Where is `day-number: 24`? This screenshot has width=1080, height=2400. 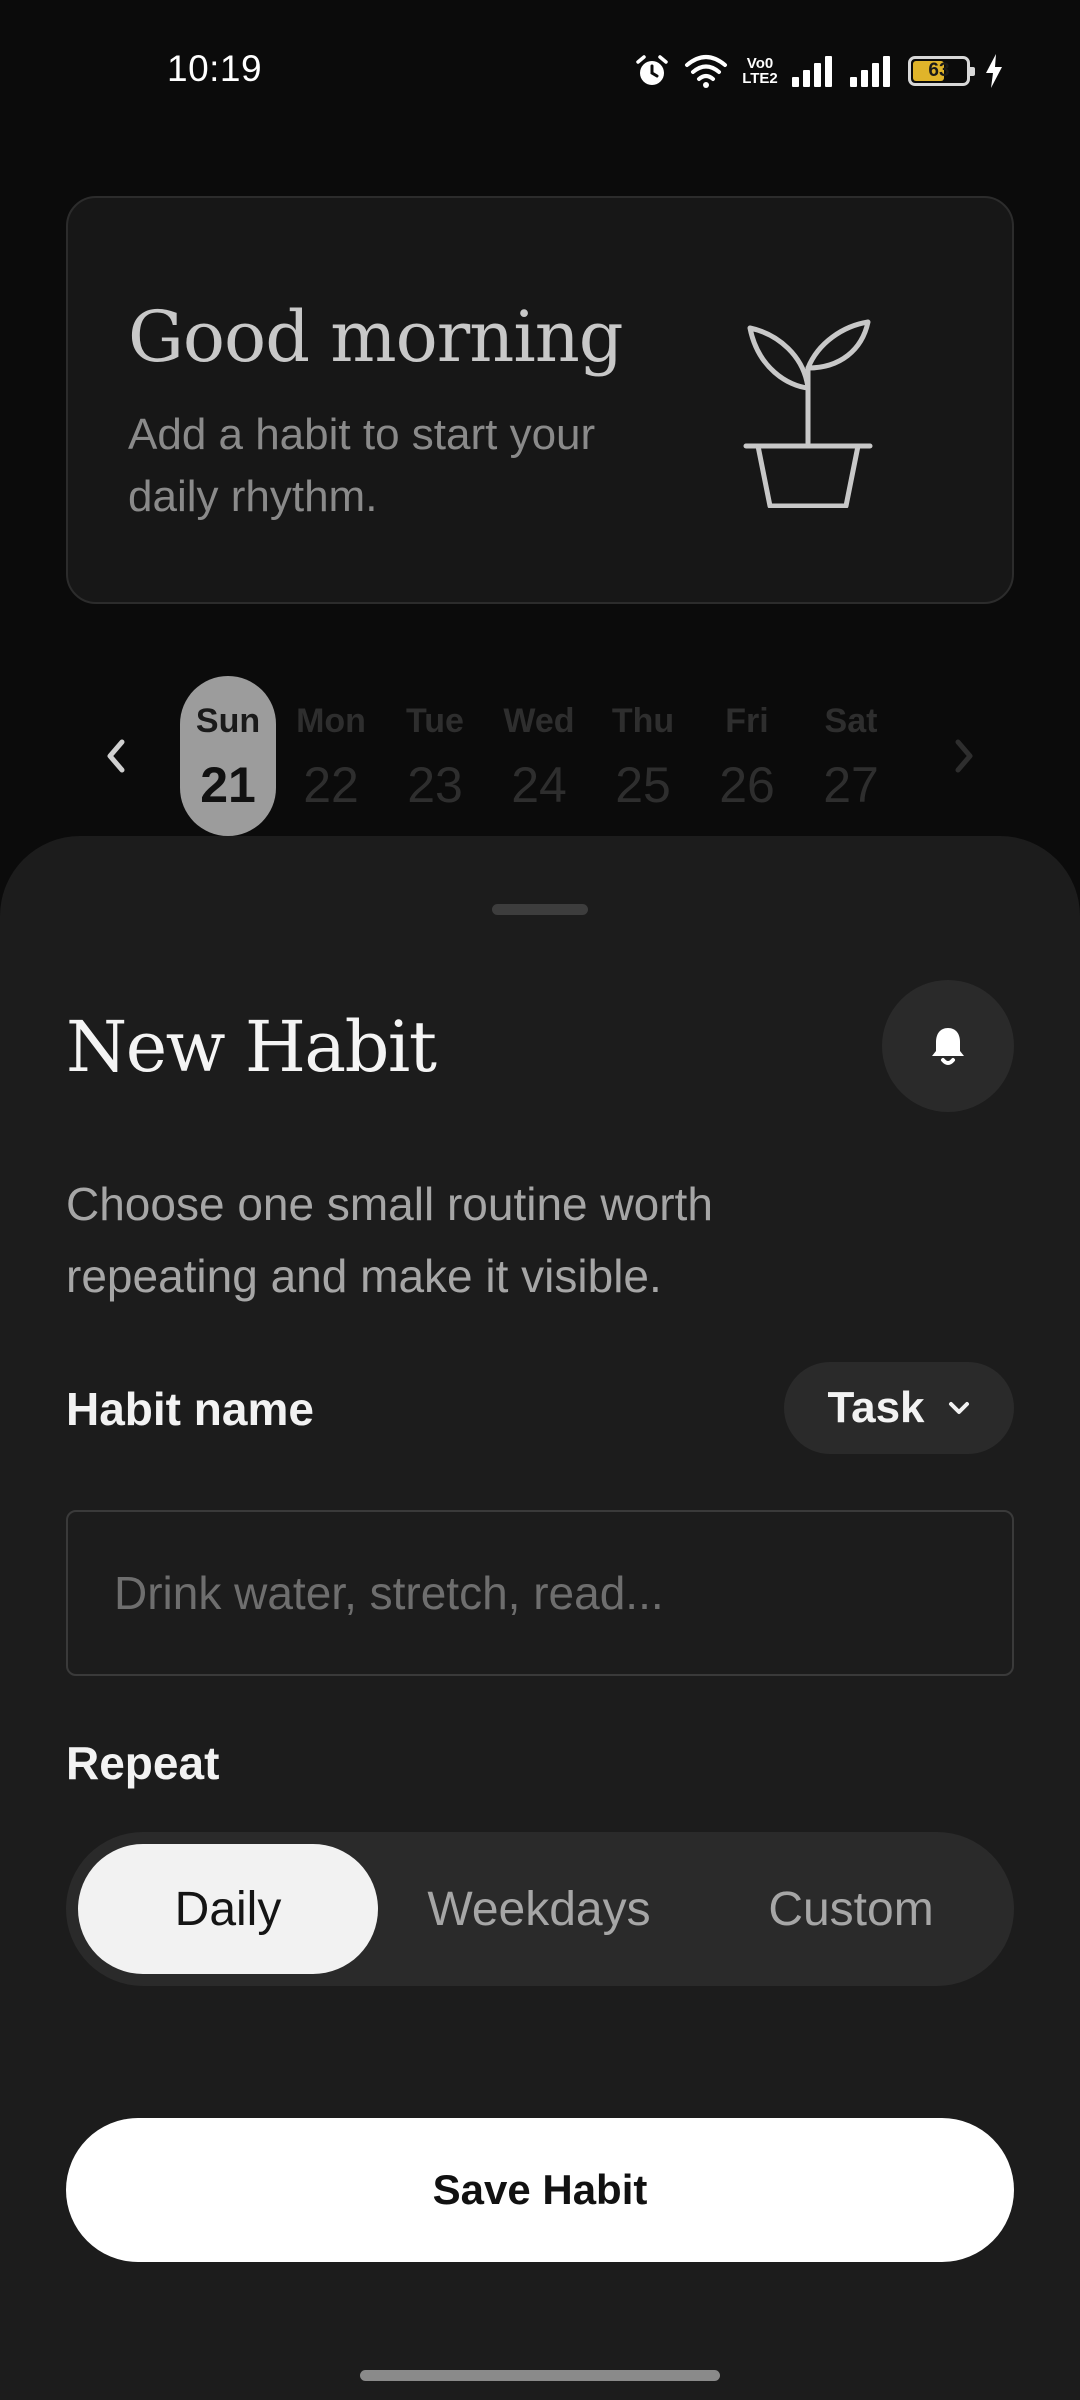 day-number: 24 is located at coordinates (539, 785).